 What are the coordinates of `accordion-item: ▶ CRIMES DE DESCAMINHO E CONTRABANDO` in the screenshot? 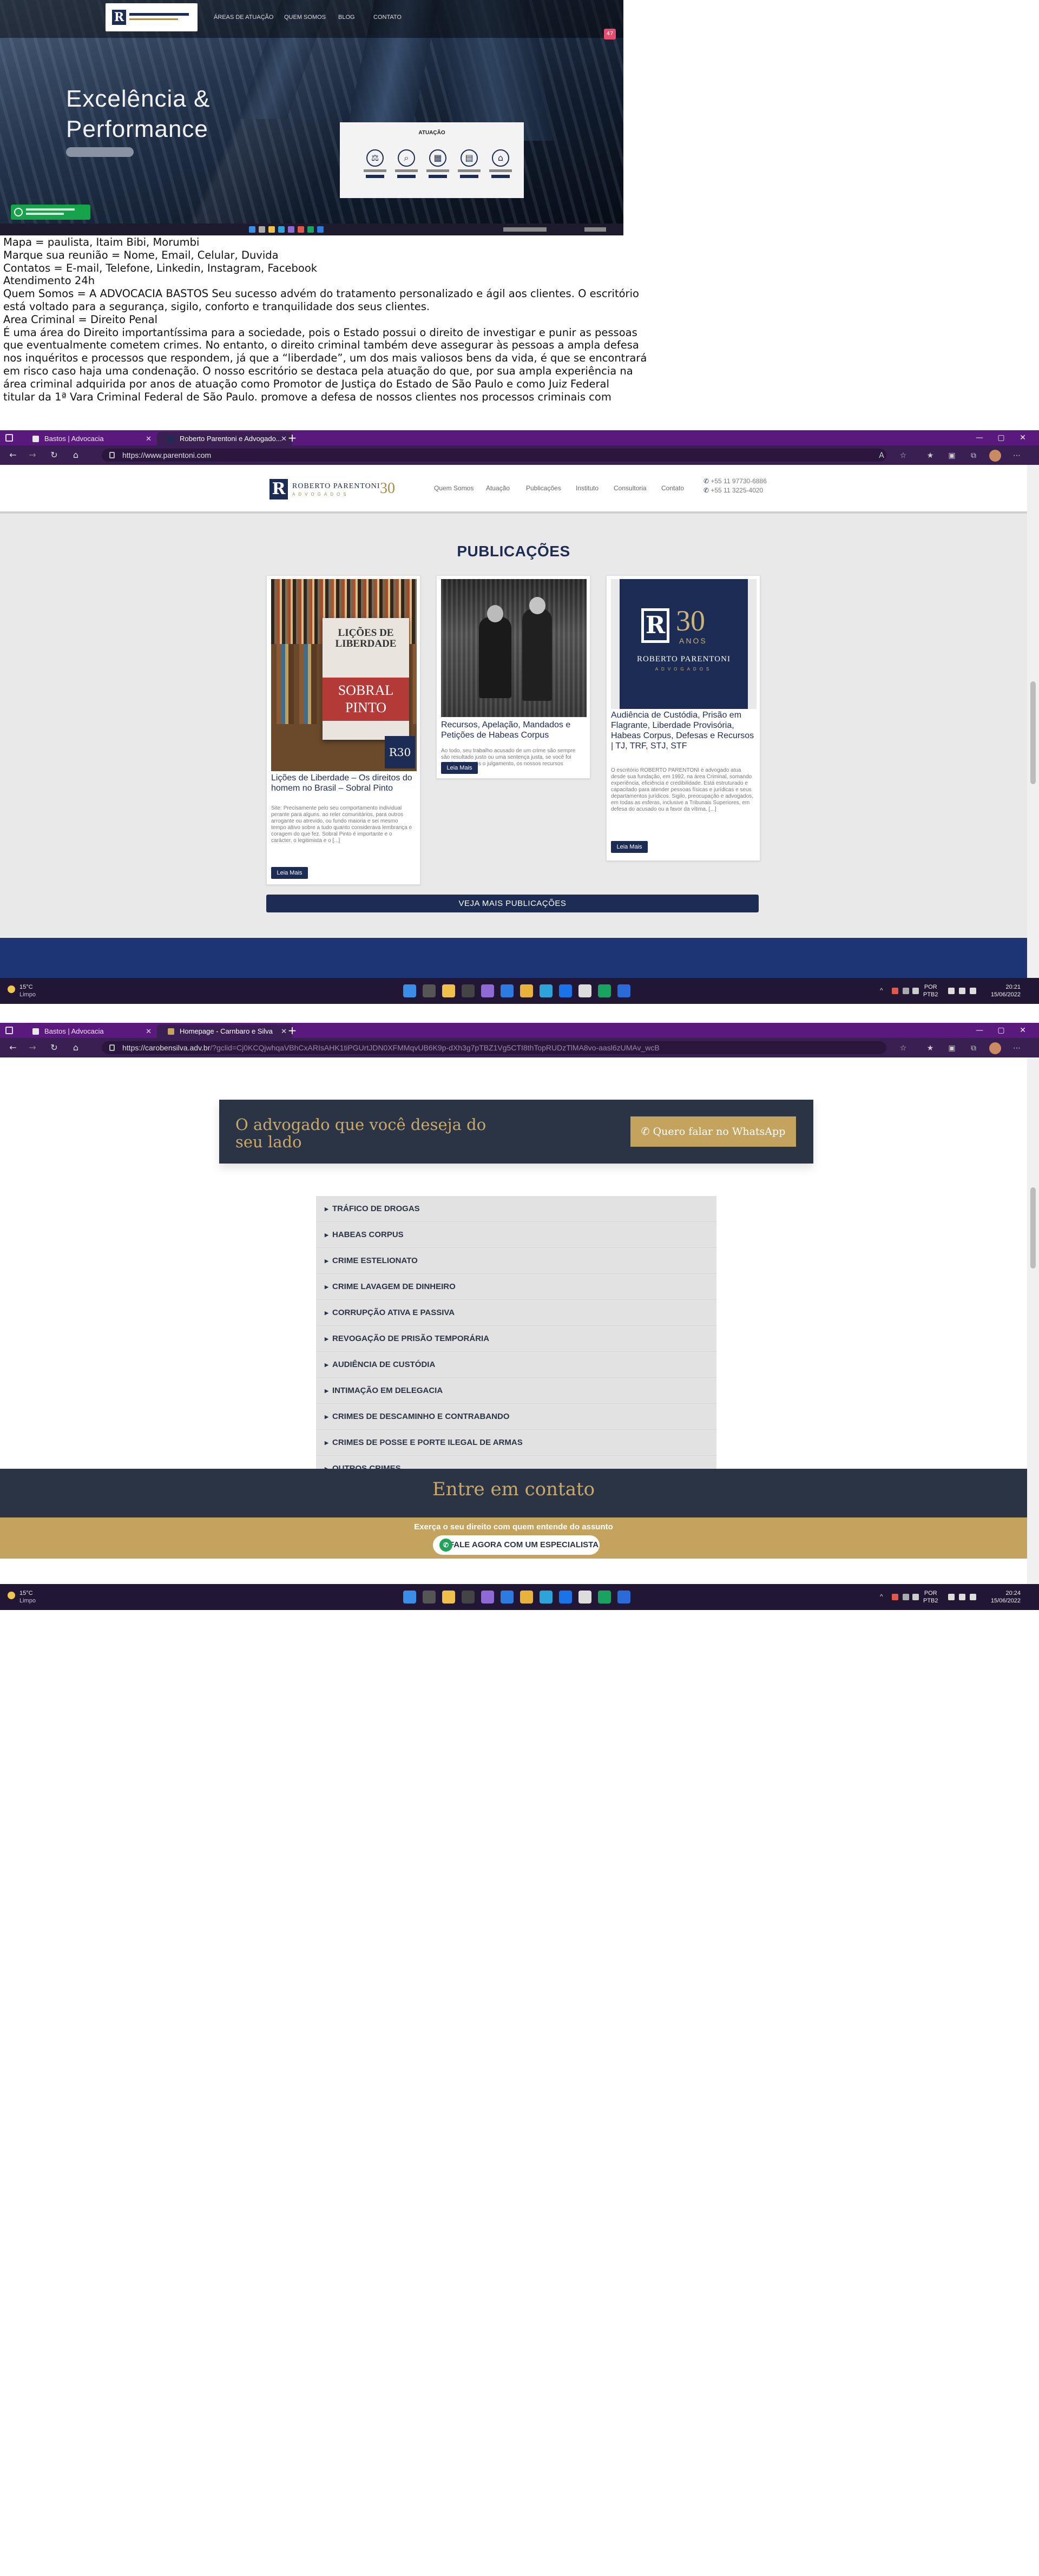 It's located at (516, 1417).